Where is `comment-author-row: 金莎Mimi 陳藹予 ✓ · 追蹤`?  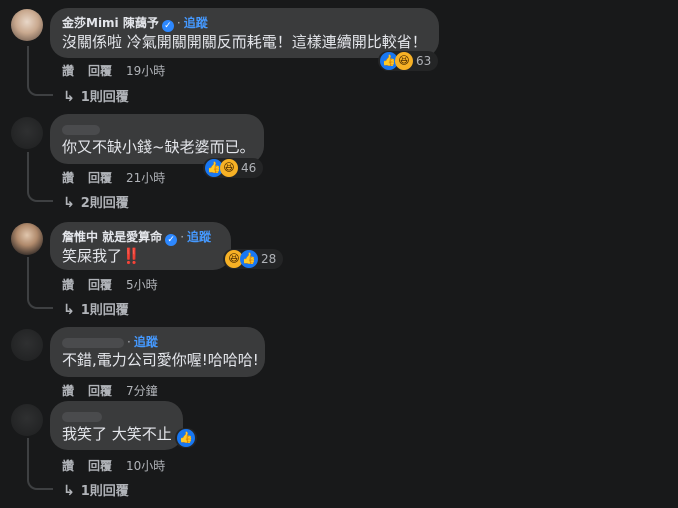 comment-author-row: 金莎Mimi 陳藹予 ✓ · 追蹤 is located at coordinates (135, 24).